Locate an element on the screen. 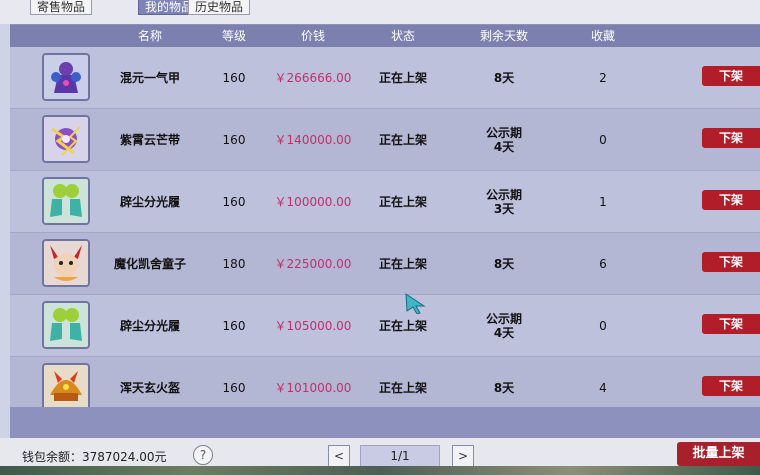 The height and width of the screenshot is (475, 760). table-header: 名称 等级 价钱 状态 剩余天数 收藏 is located at coordinates (385, 36).